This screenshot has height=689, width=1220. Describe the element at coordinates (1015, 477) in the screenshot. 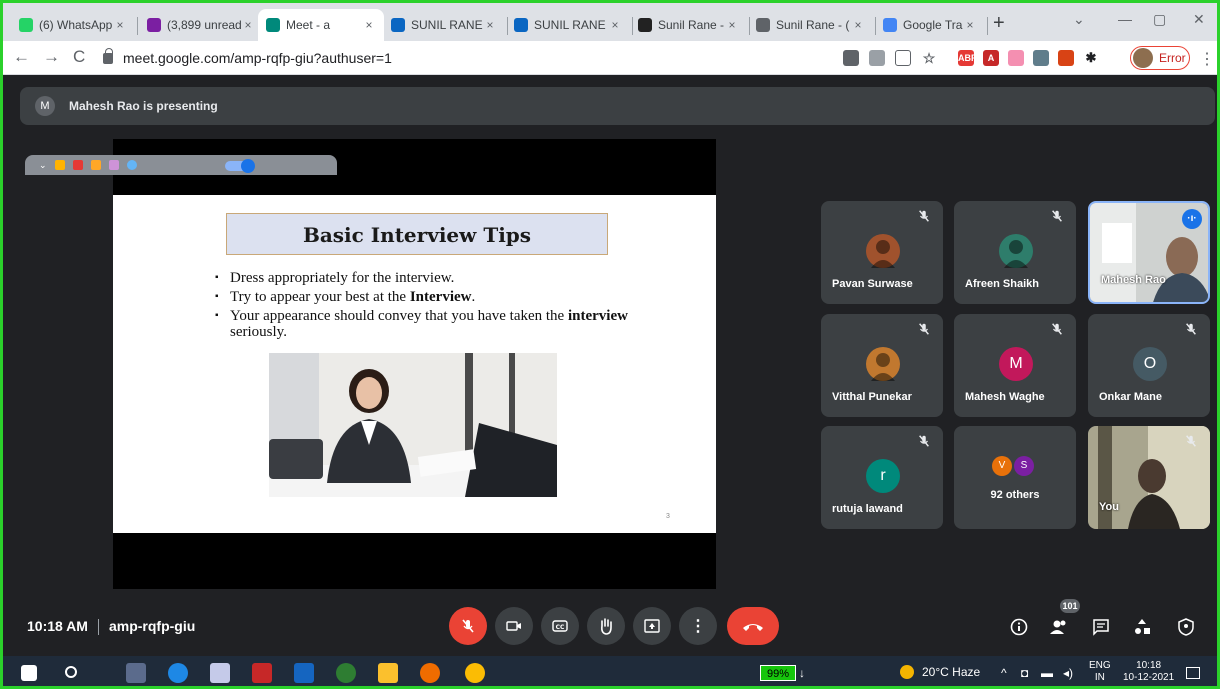

I see `participant-tile: V S 92 others` at that location.